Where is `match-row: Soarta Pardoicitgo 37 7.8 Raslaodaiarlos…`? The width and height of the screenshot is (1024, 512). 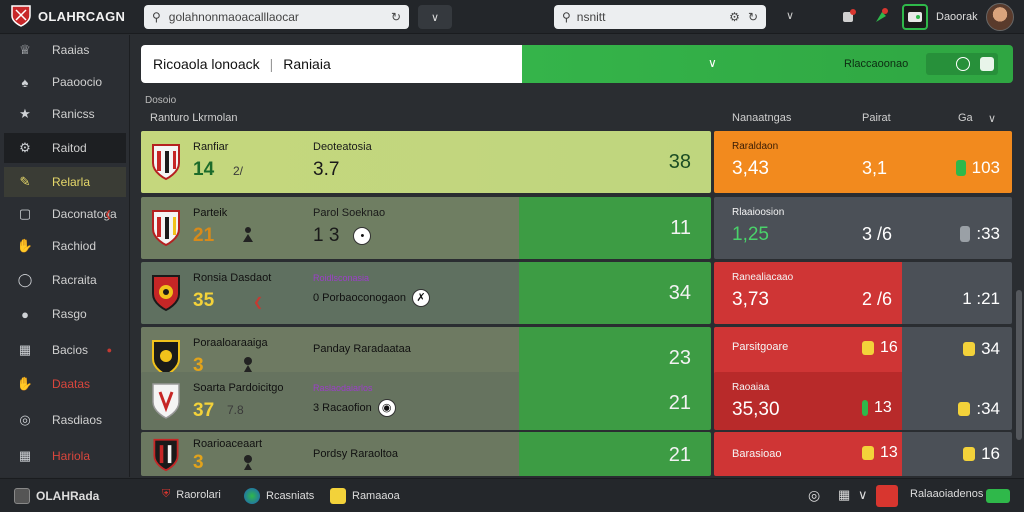
match-row: Soarta Pardoicitgo 37 7.8 Raslaodaiarlos… is located at coordinates (426, 401).